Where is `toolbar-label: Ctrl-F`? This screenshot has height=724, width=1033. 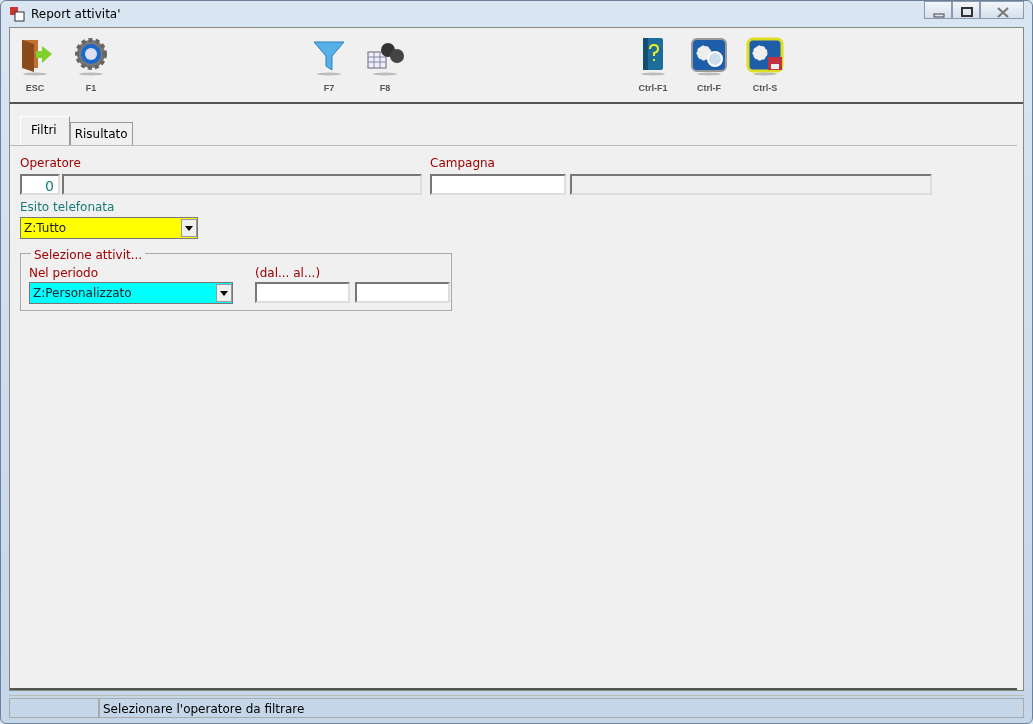 toolbar-label: Ctrl-F is located at coordinates (709, 89).